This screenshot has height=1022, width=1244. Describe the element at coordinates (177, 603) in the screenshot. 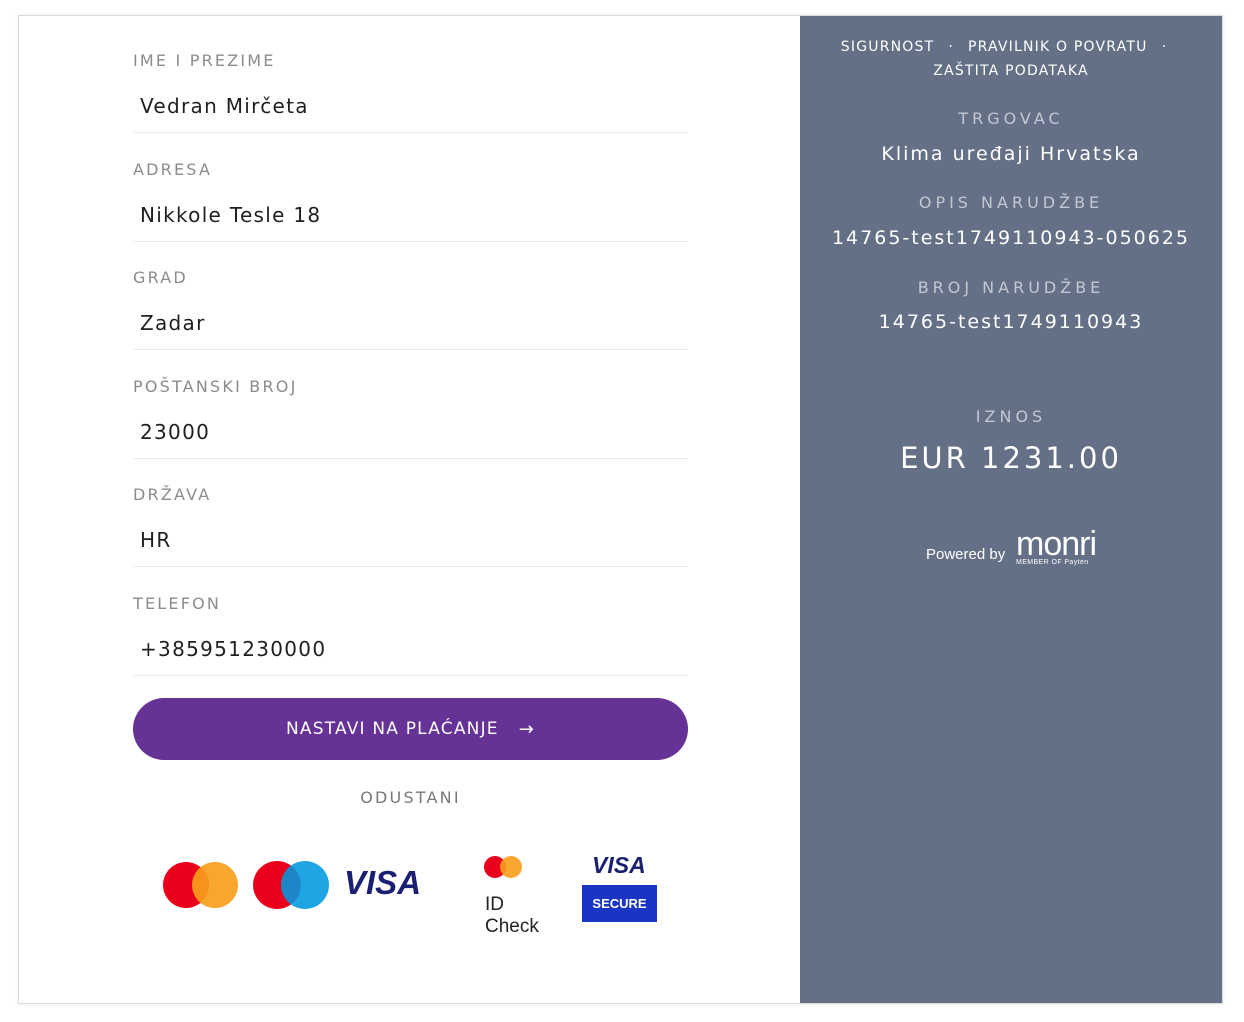

I see `phone-label: TELEFON` at that location.